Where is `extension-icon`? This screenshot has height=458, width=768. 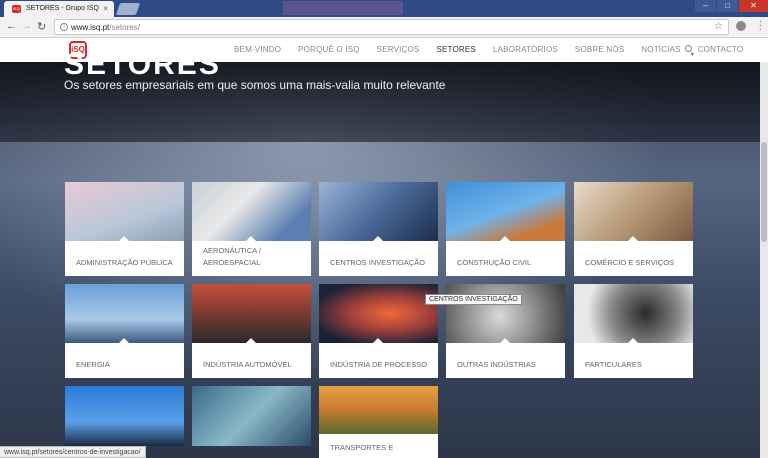 extension-icon is located at coordinates (741, 26).